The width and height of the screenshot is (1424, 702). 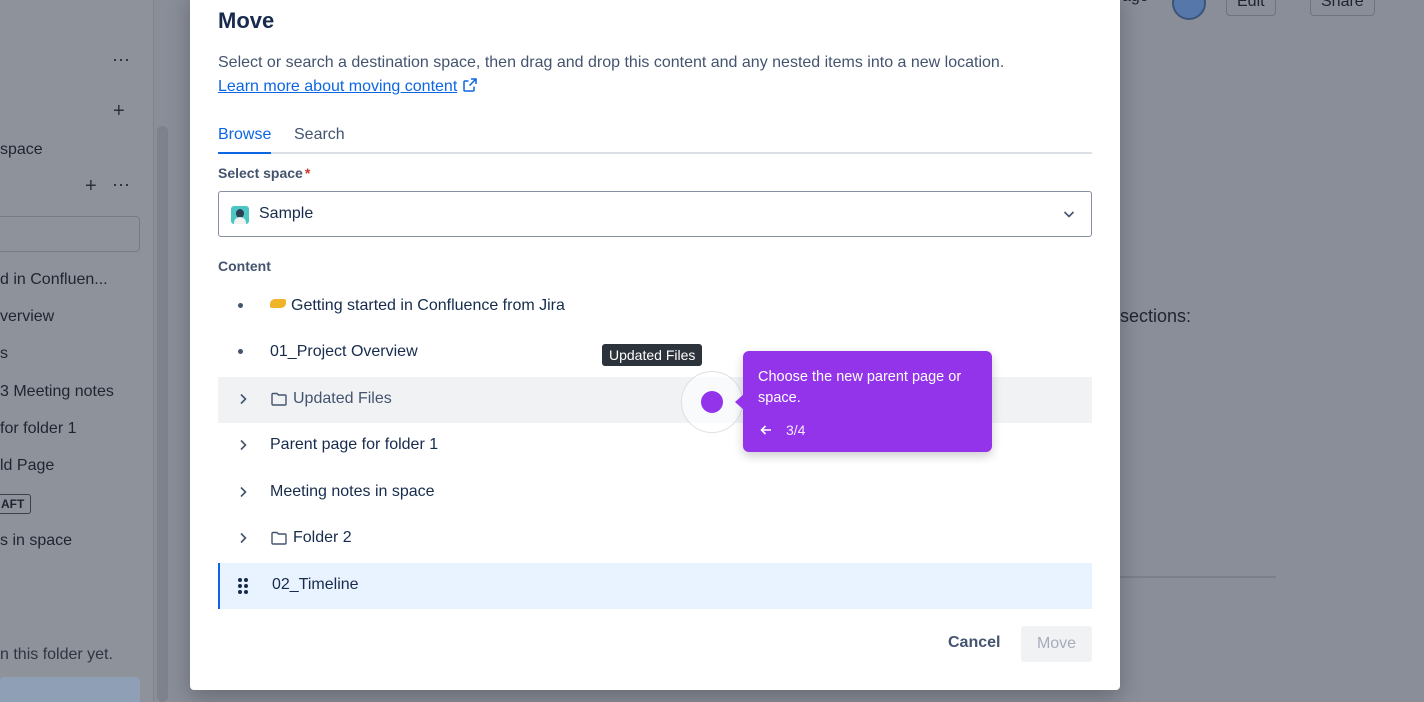 I want to click on sidebar-scrollbar, so click(x=162, y=414).